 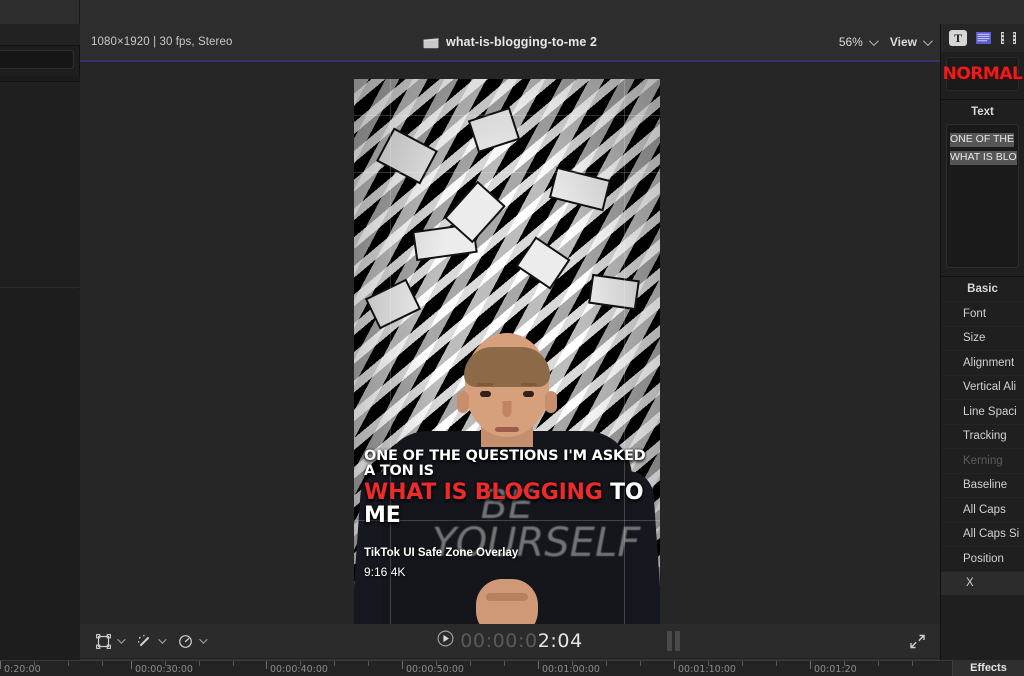 What do you see at coordinates (982, 289) in the screenshot?
I see `basic-section-header: Basic` at bounding box center [982, 289].